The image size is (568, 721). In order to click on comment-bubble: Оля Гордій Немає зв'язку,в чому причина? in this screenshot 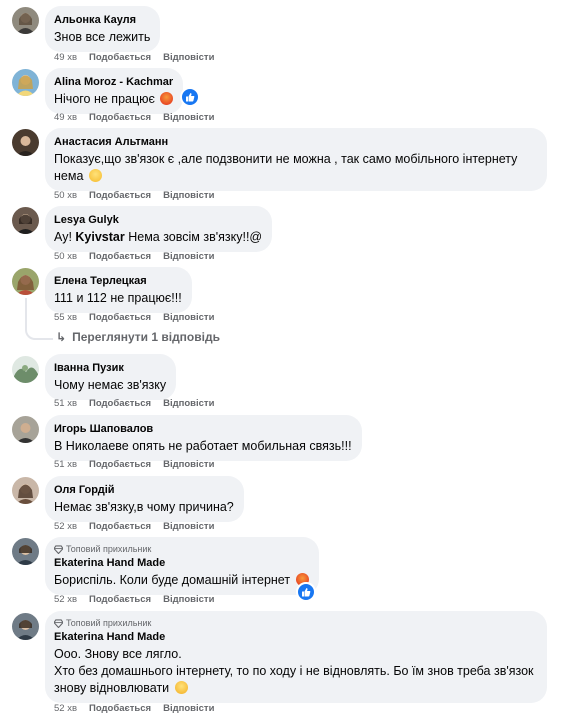, I will do `click(144, 499)`.